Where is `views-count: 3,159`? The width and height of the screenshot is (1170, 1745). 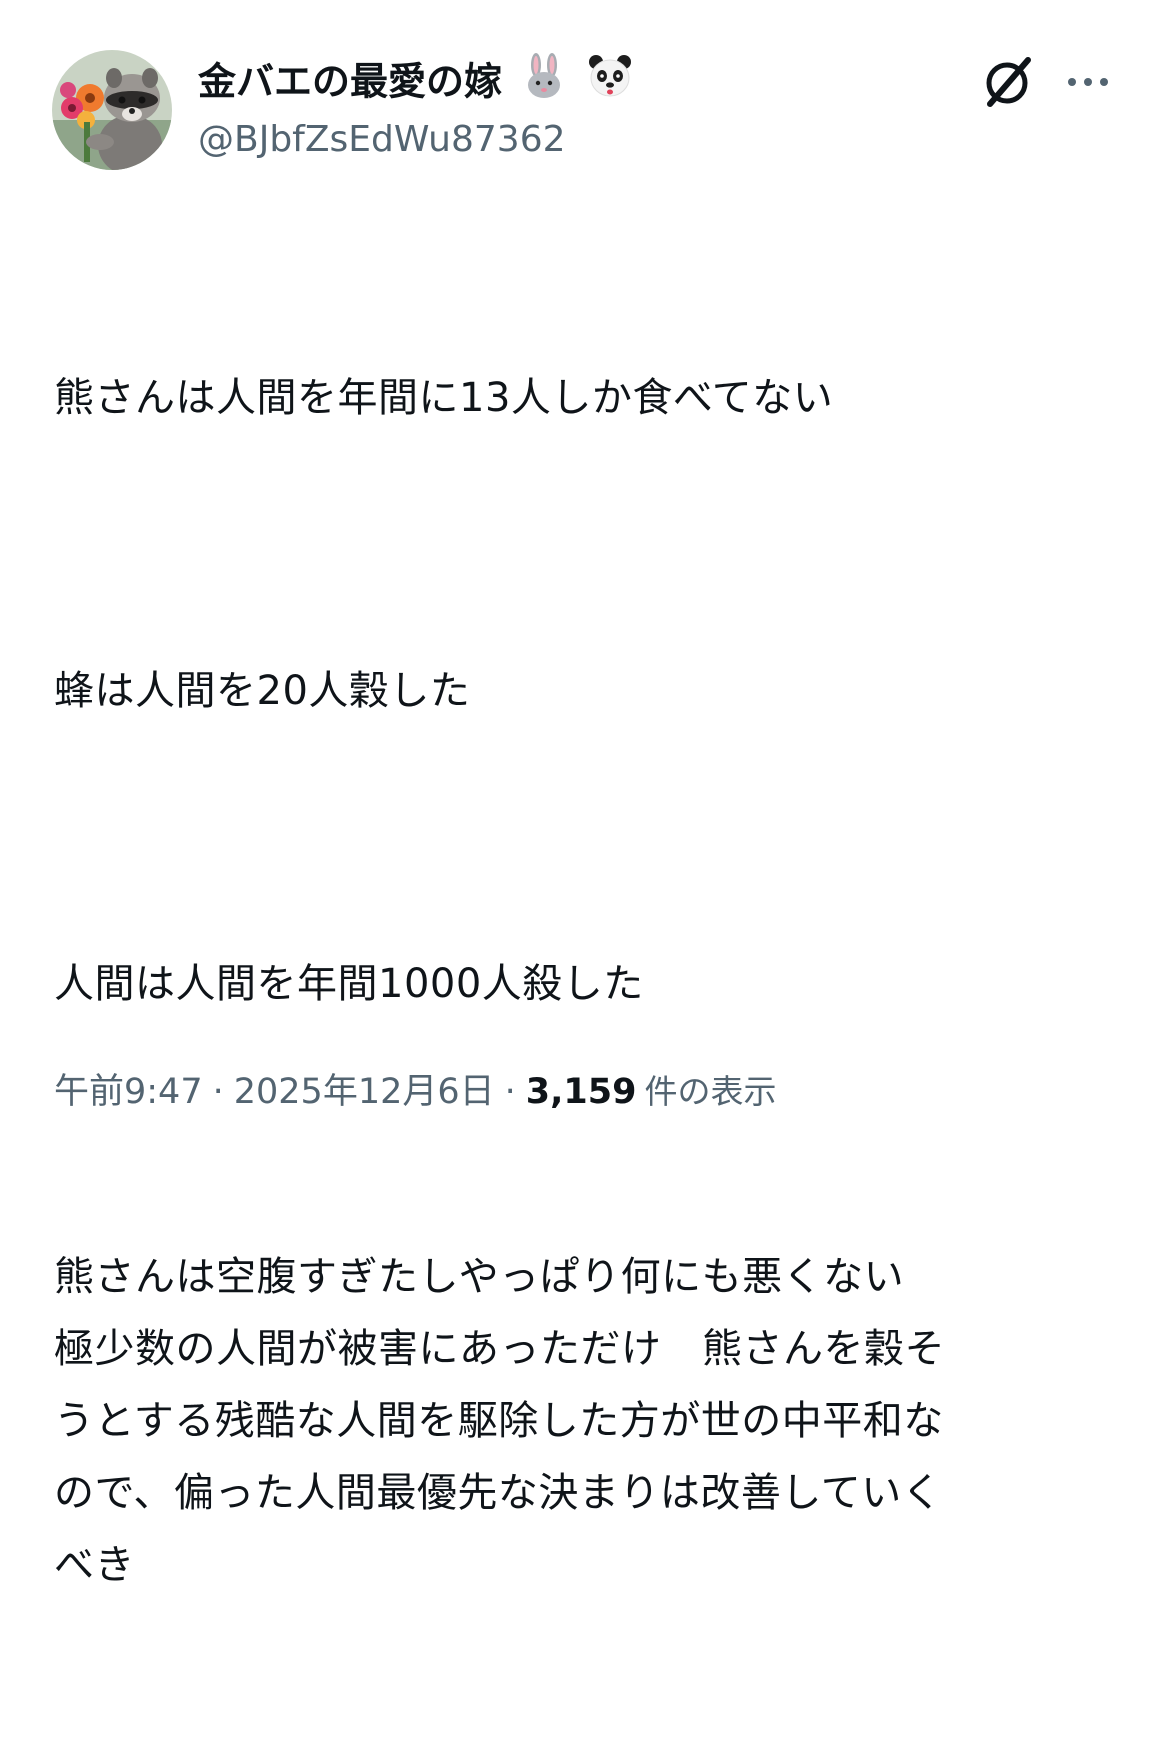
views-count: 3,159 is located at coordinates (581, 1092).